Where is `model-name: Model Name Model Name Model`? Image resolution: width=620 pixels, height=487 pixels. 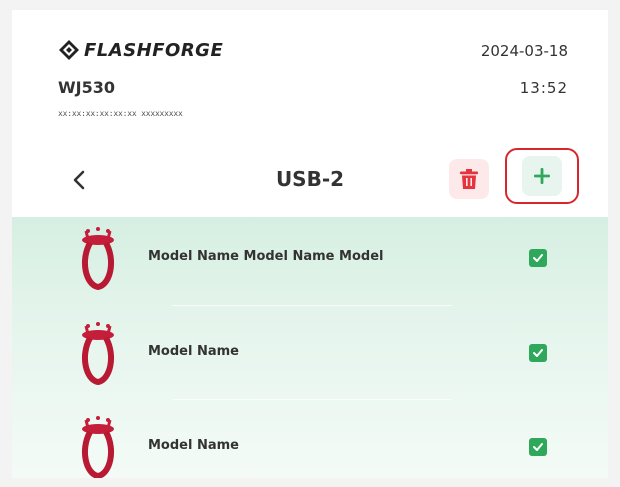 model-name: Model Name Model Name Model is located at coordinates (266, 256).